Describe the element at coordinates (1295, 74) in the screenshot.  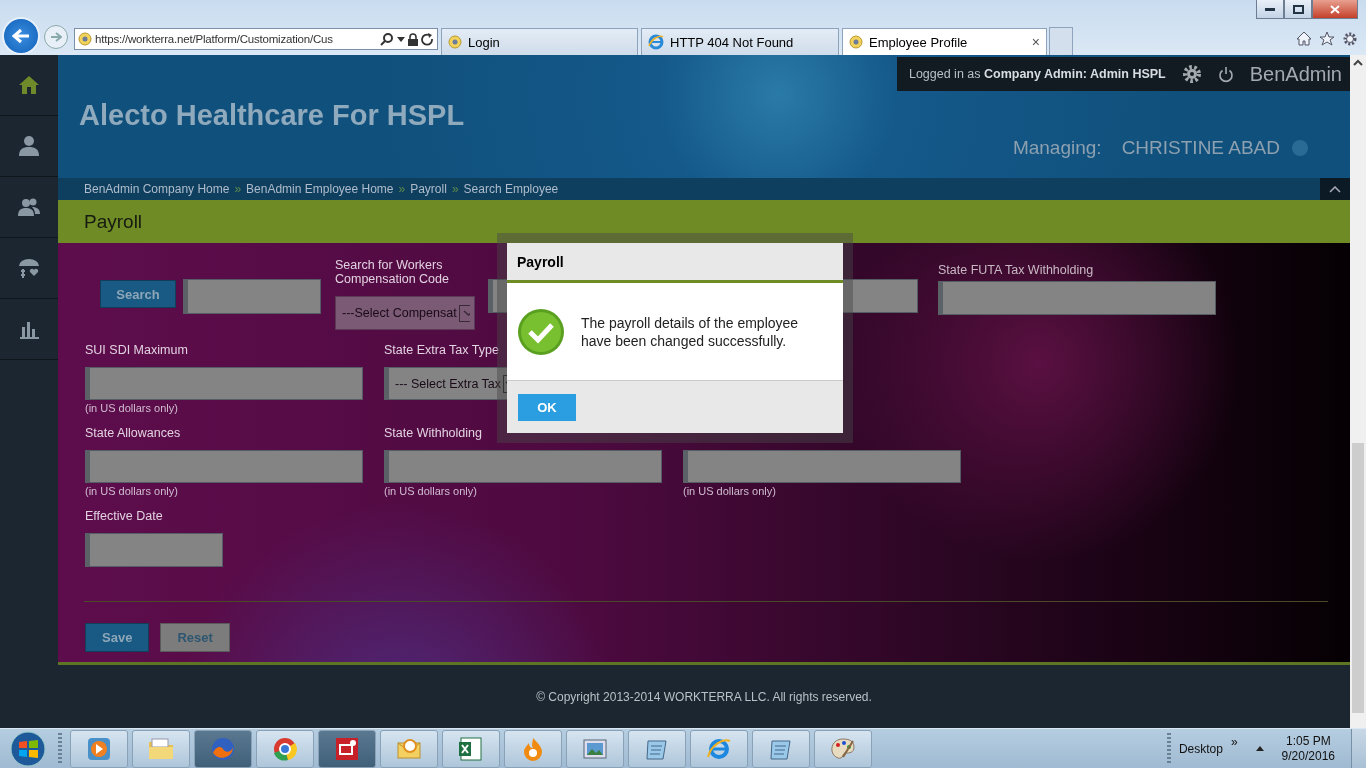
I see `product-name: BenAdmin` at that location.